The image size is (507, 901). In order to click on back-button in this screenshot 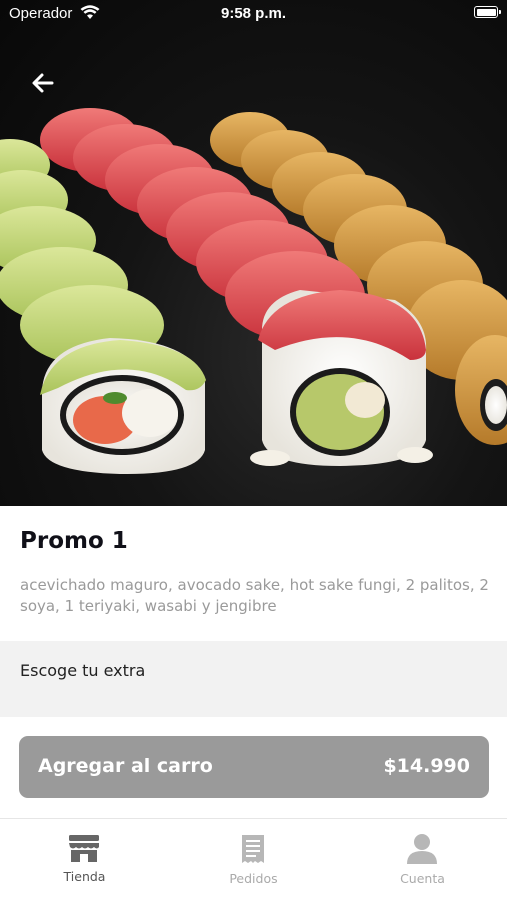, I will do `click(43, 83)`.